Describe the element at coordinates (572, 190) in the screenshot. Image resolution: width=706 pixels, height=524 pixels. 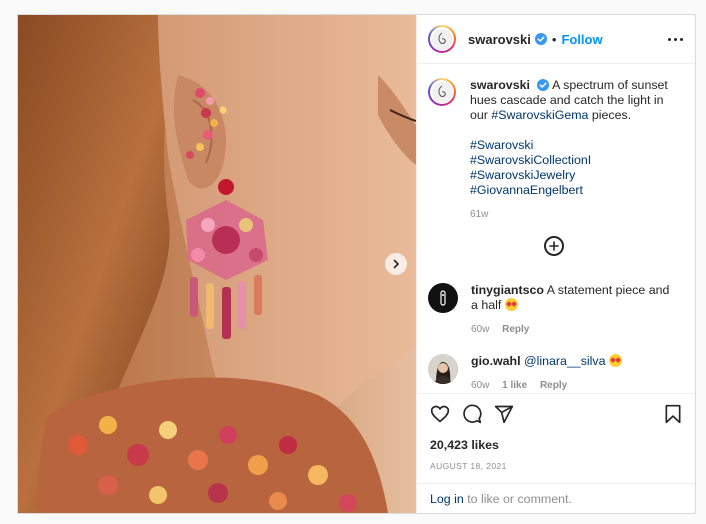
I see `hashtag-link: #GiovannaEngelbert` at that location.